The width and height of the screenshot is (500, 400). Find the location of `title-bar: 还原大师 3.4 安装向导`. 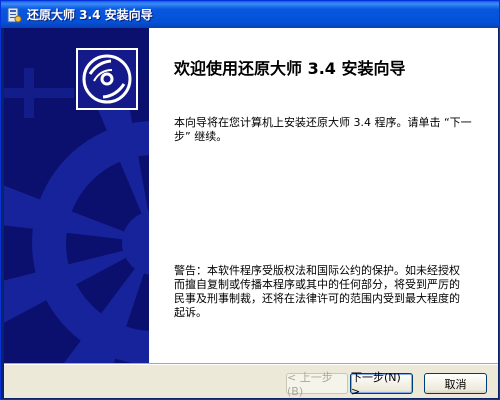

title-bar: 还原大师 3.4 安装向导 is located at coordinates (250, 14).